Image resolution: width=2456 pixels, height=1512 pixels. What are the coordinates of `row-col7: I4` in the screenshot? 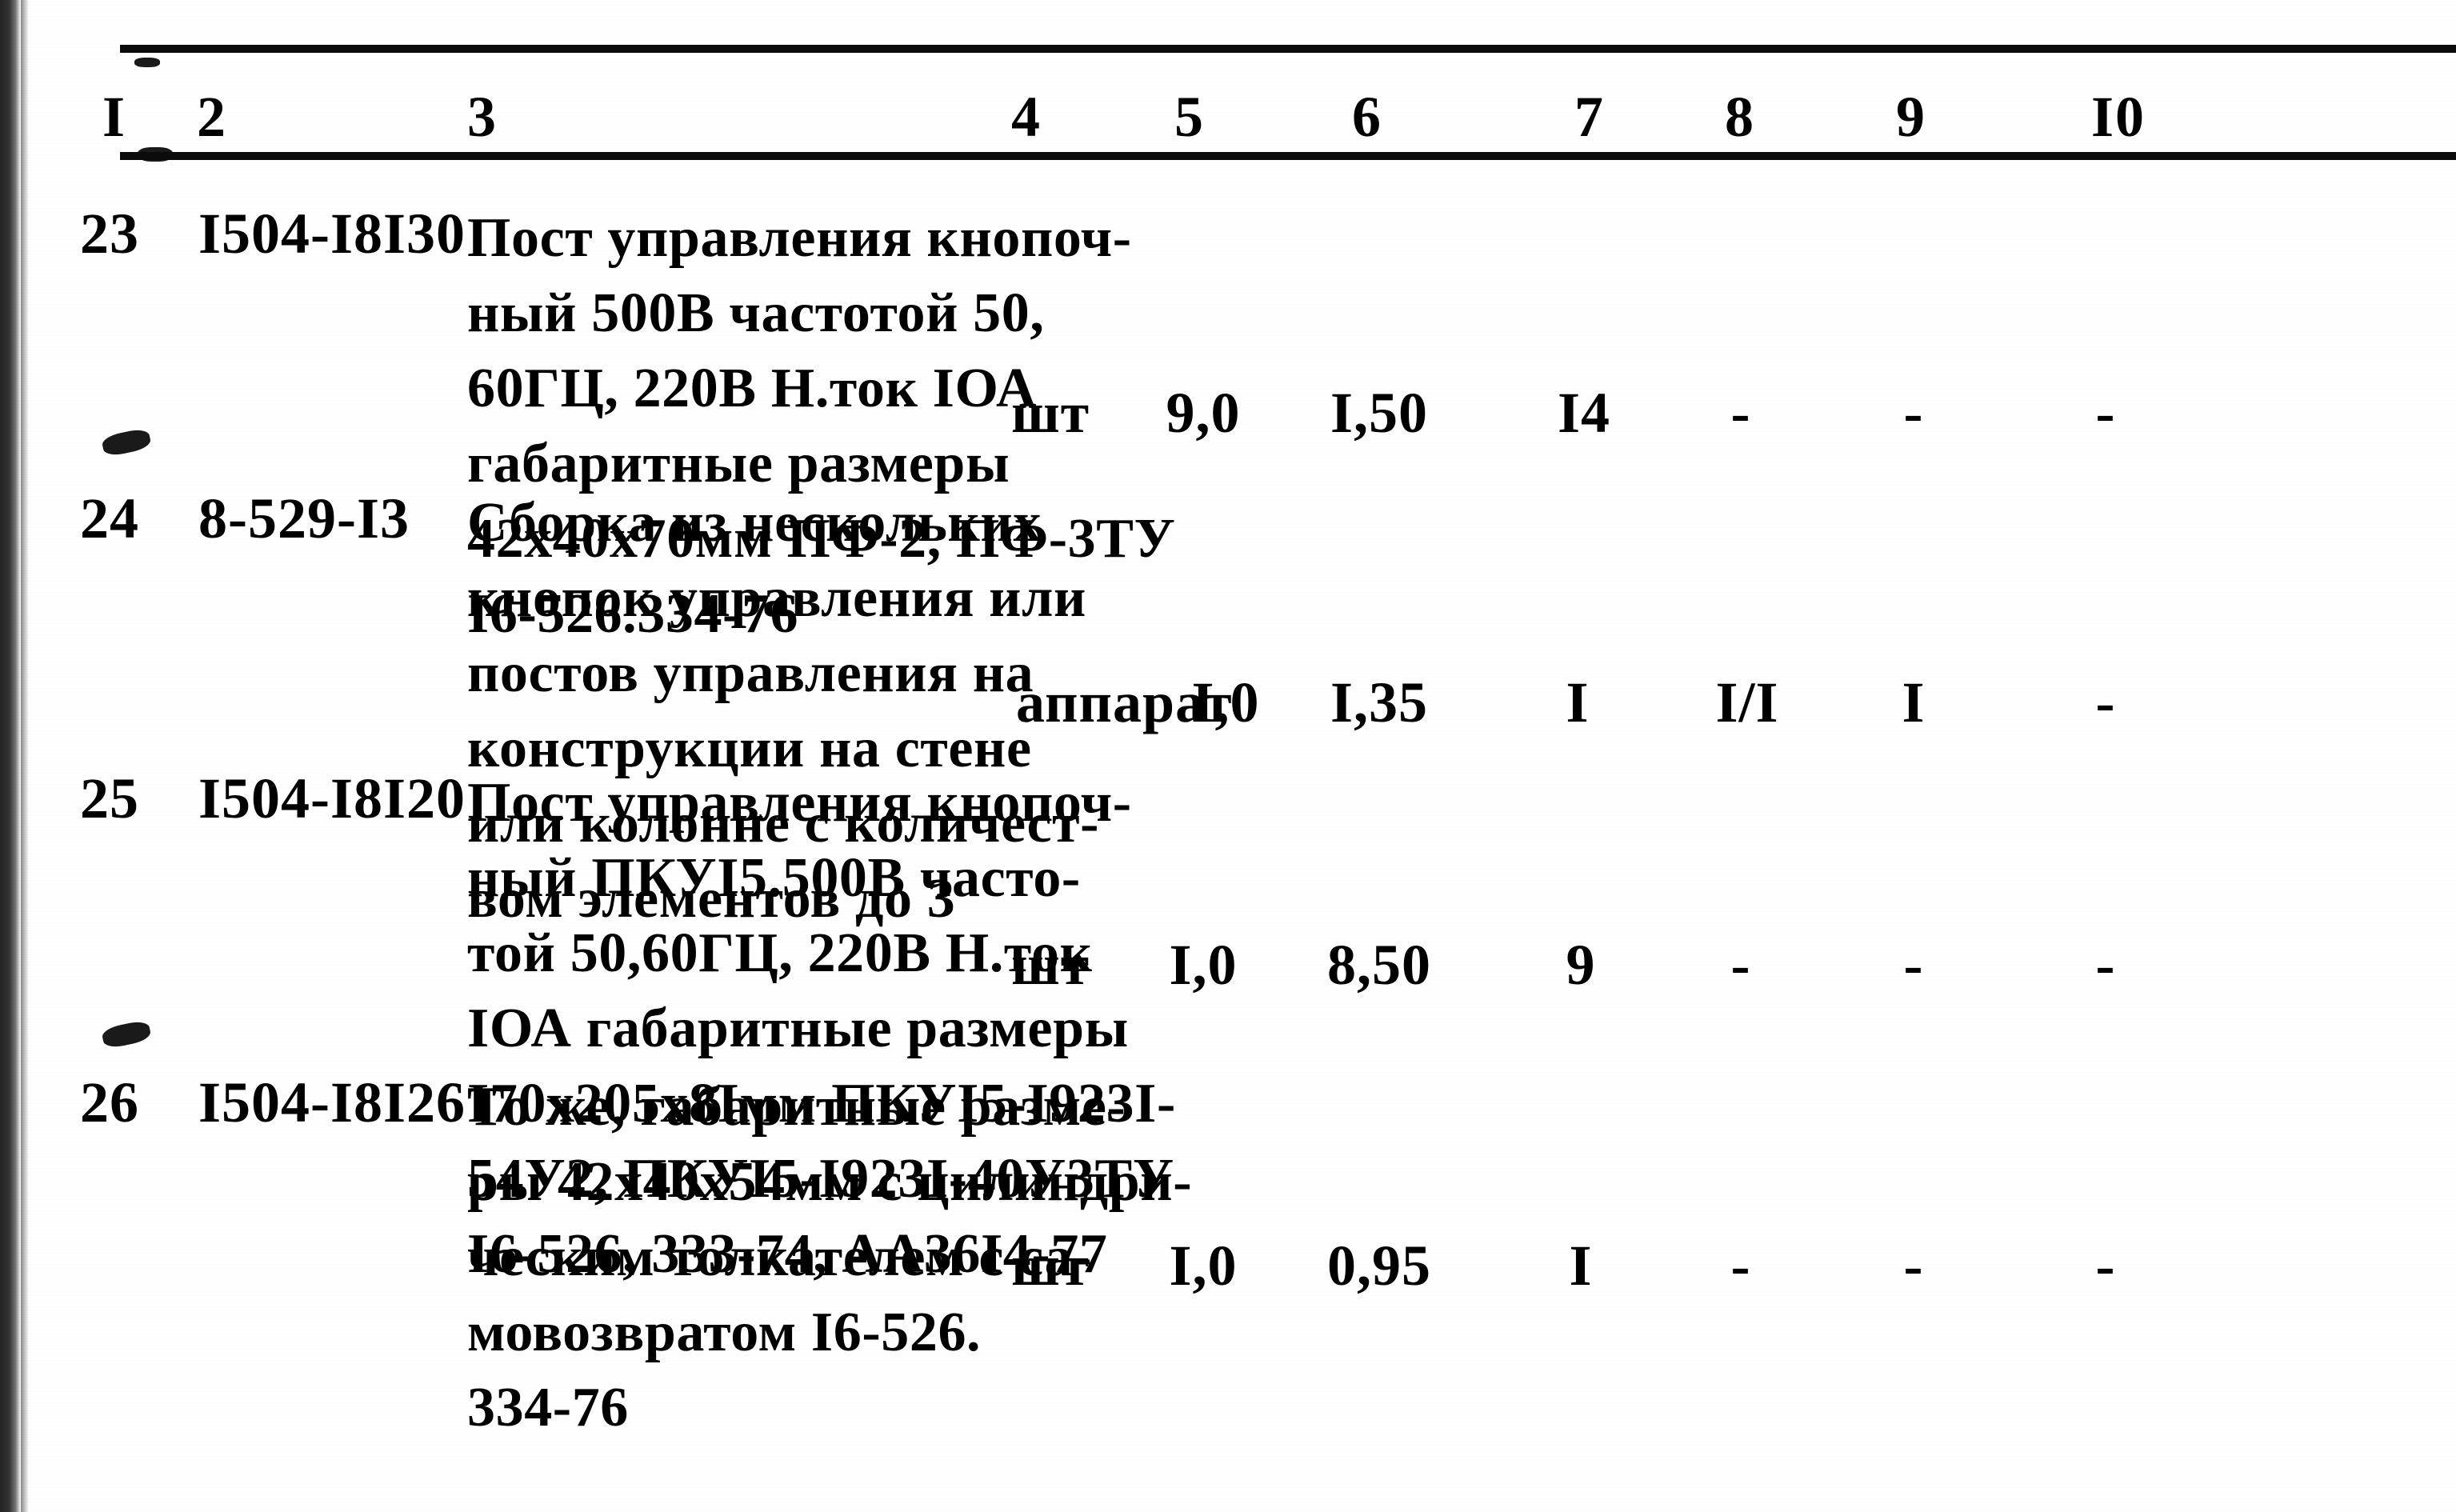 It's located at (1584, 413).